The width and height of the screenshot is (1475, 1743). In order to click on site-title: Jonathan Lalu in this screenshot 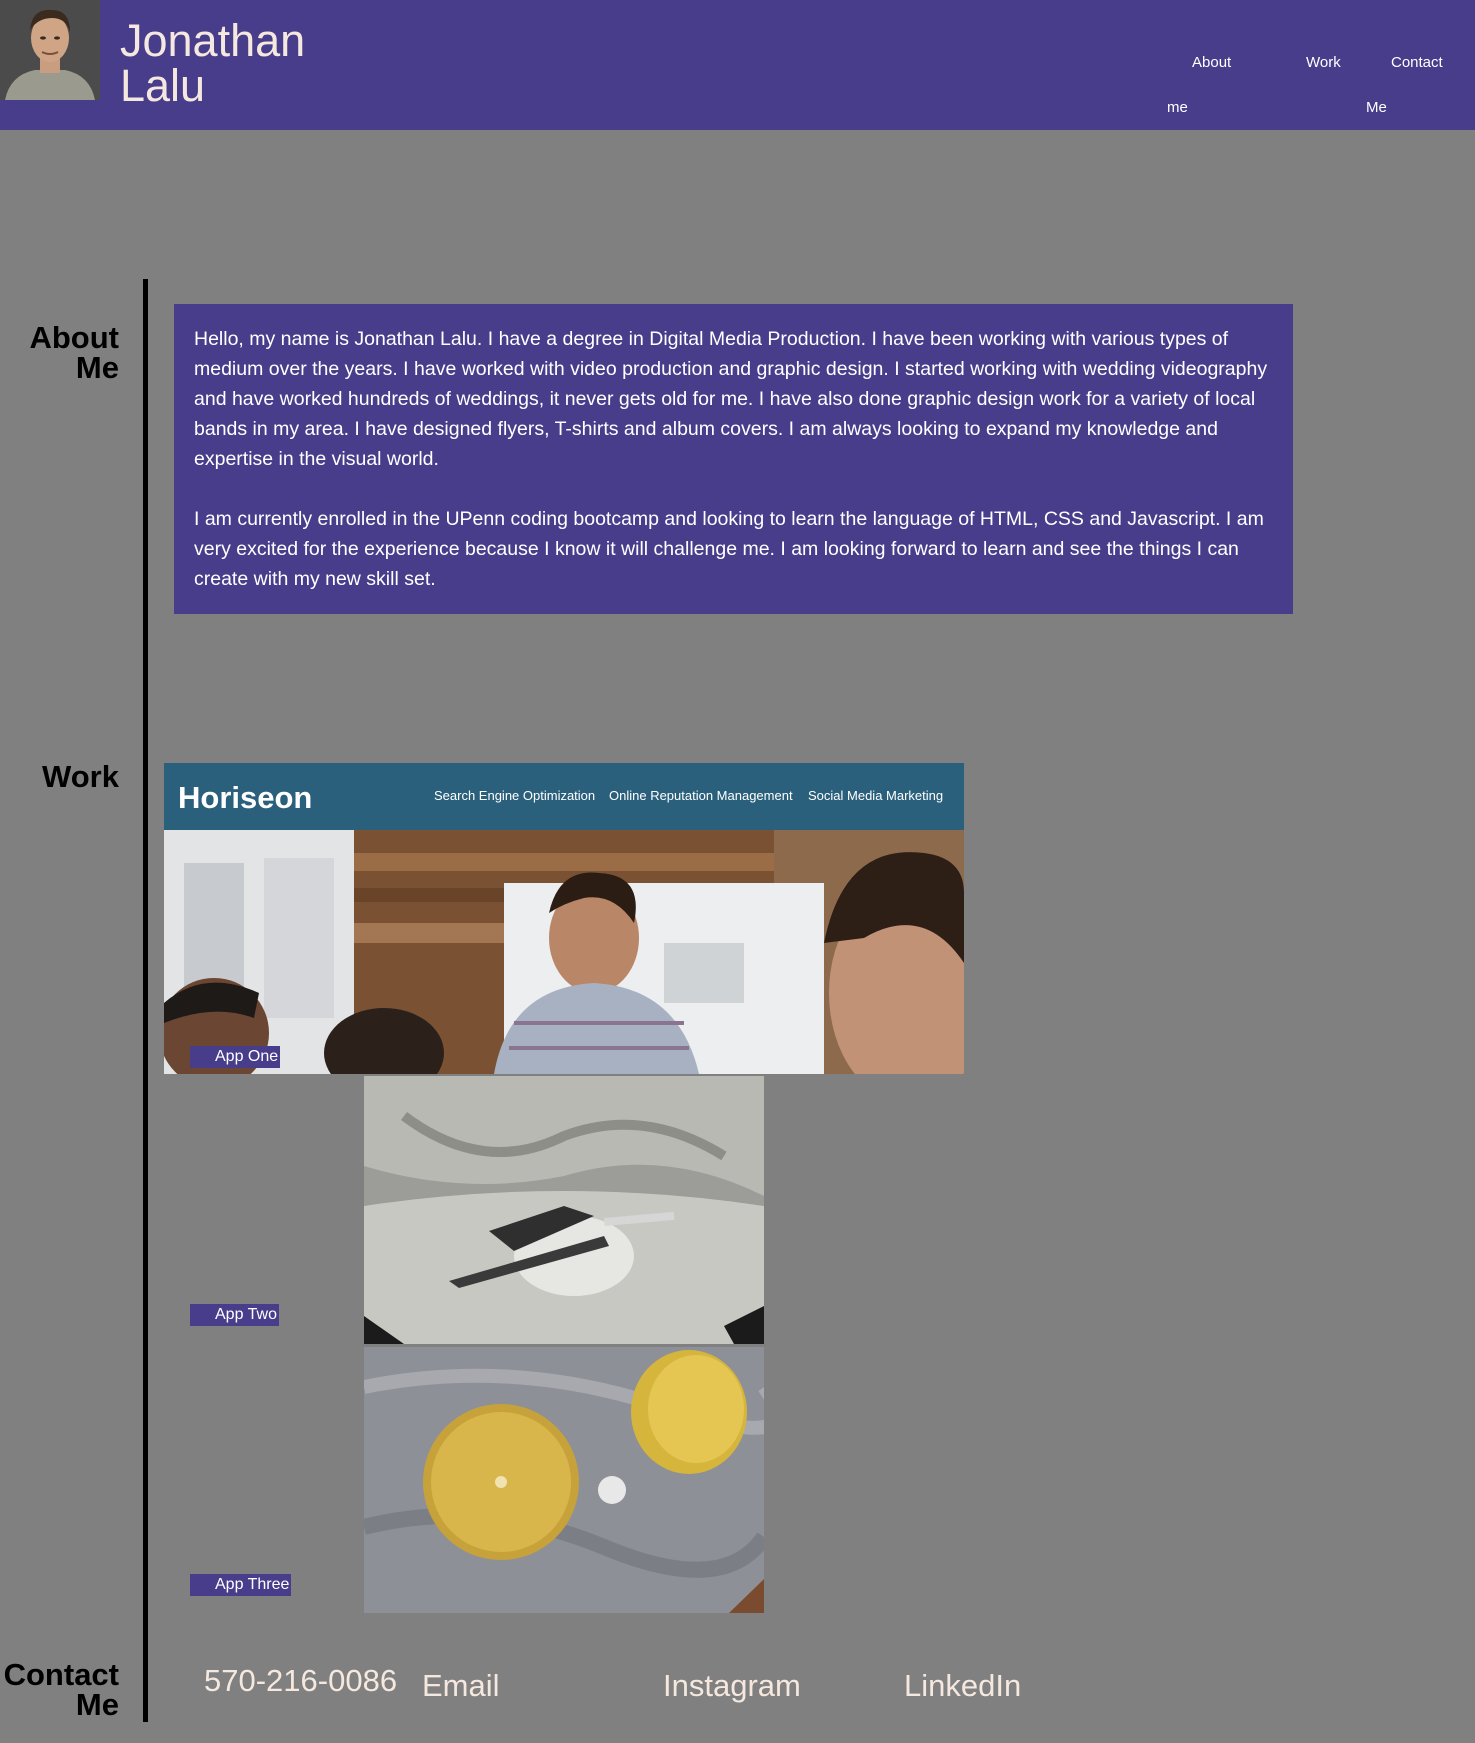, I will do `click(230, 63)`.